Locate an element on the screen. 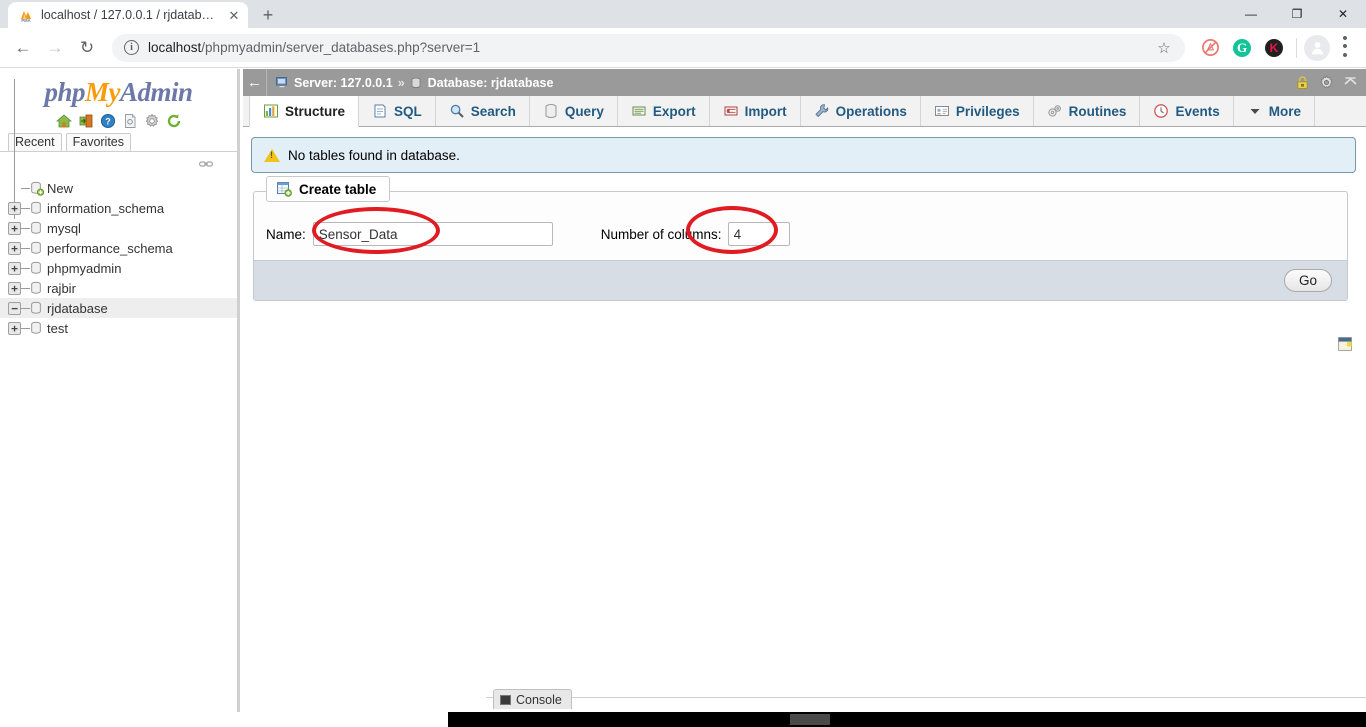 The image size is (1366, 727). settings-gear-icon is located at coordinates (152, 121).